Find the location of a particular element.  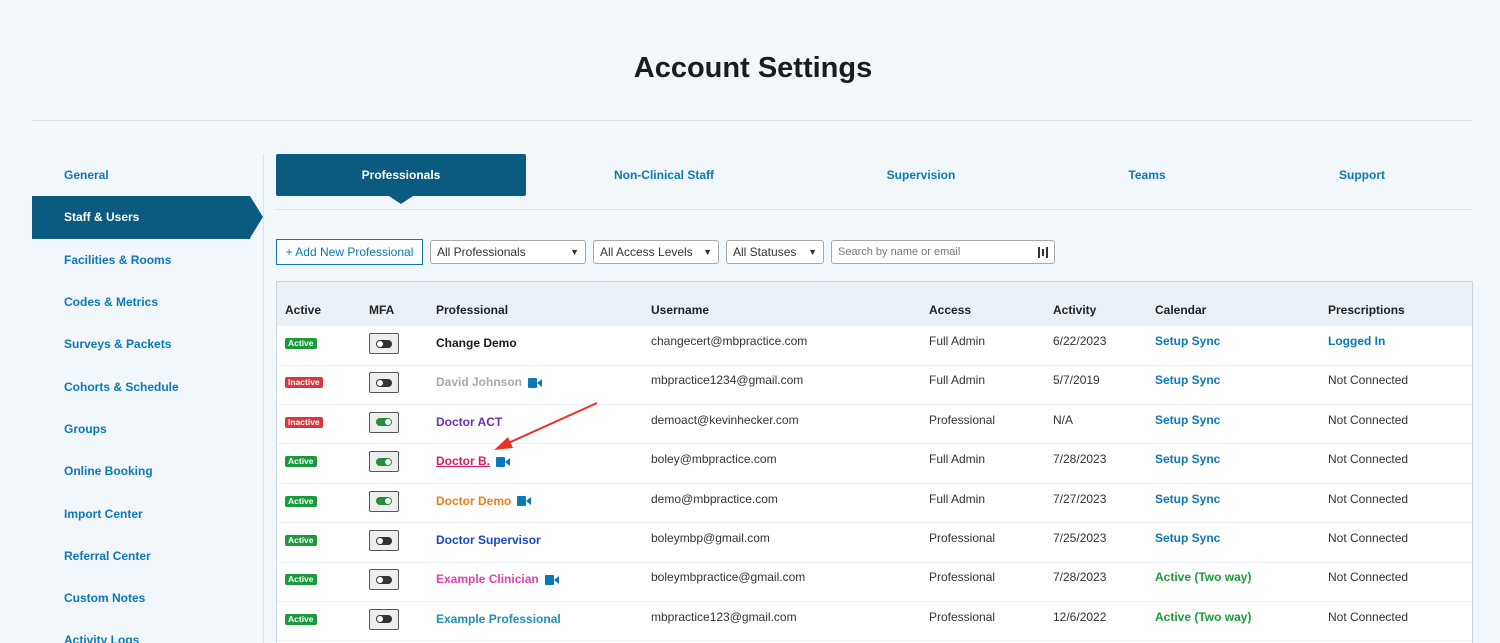

column-header-active: Active is located at coordinates (303, 310).